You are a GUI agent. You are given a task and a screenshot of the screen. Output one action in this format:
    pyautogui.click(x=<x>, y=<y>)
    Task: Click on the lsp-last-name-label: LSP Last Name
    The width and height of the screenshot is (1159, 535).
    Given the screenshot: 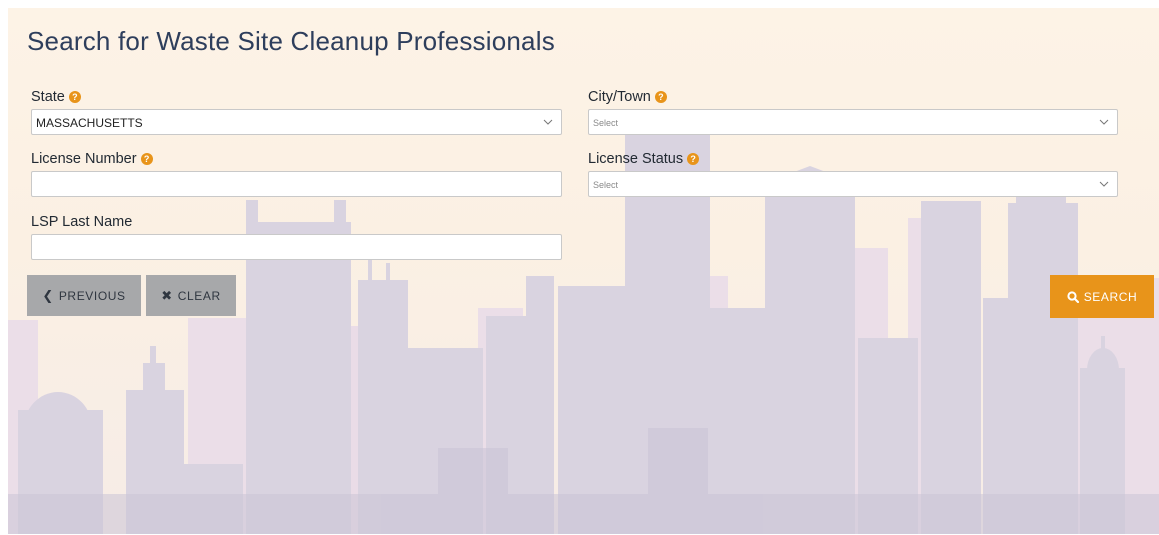 What is the action you would take?
    pyautogui.click(x=81, y=222)
    